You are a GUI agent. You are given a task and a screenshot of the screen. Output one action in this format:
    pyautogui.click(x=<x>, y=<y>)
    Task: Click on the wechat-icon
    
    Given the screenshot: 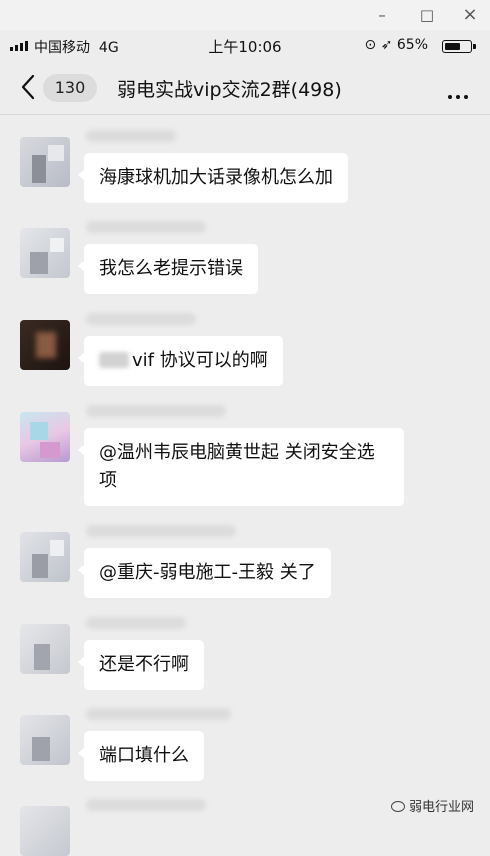 What is the action you would take?
    pyautogui.click(x=397, y=806)
    